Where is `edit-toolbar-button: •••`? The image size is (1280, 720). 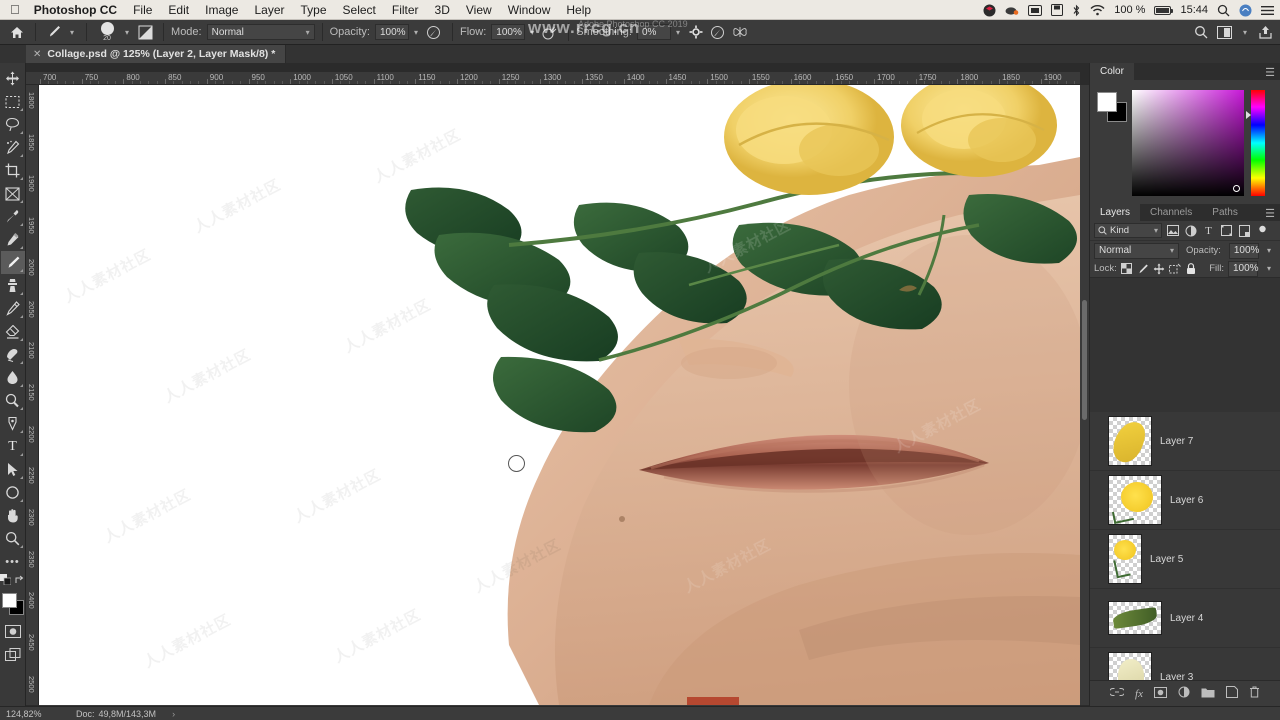 edit-toolbar-button: ••• is located at coordinates (13, 561).